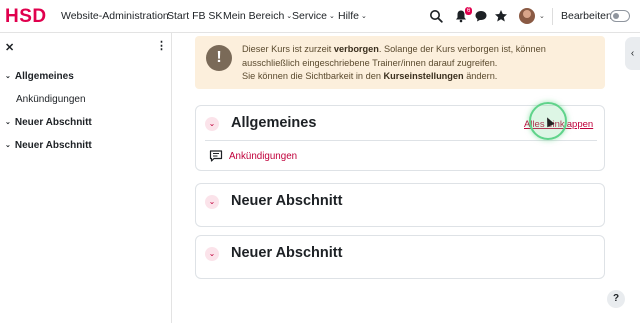 The width and height of the screenshot is (640, 323). Describe the element at coordinates (501, 16) in the screenshot. I see `star-icon` at that location.